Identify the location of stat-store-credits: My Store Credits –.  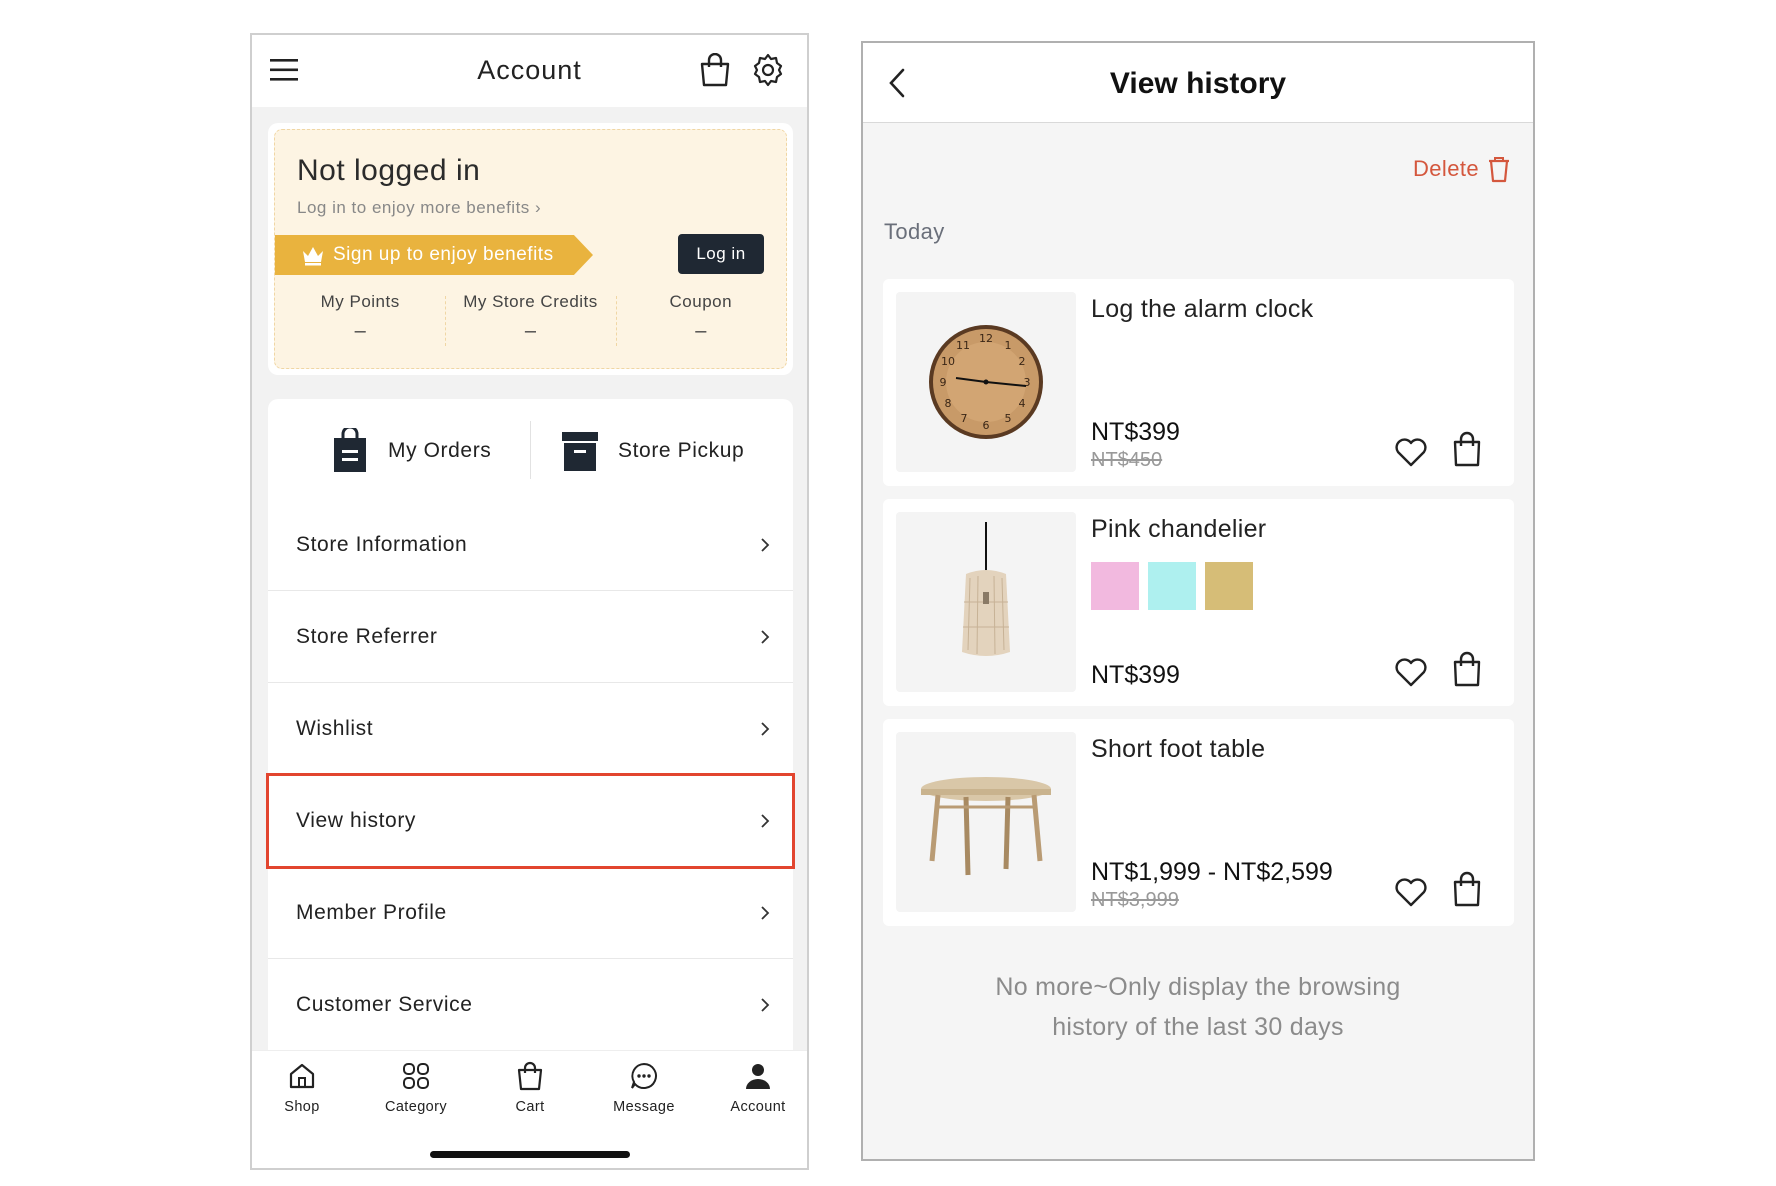
(530, 319).